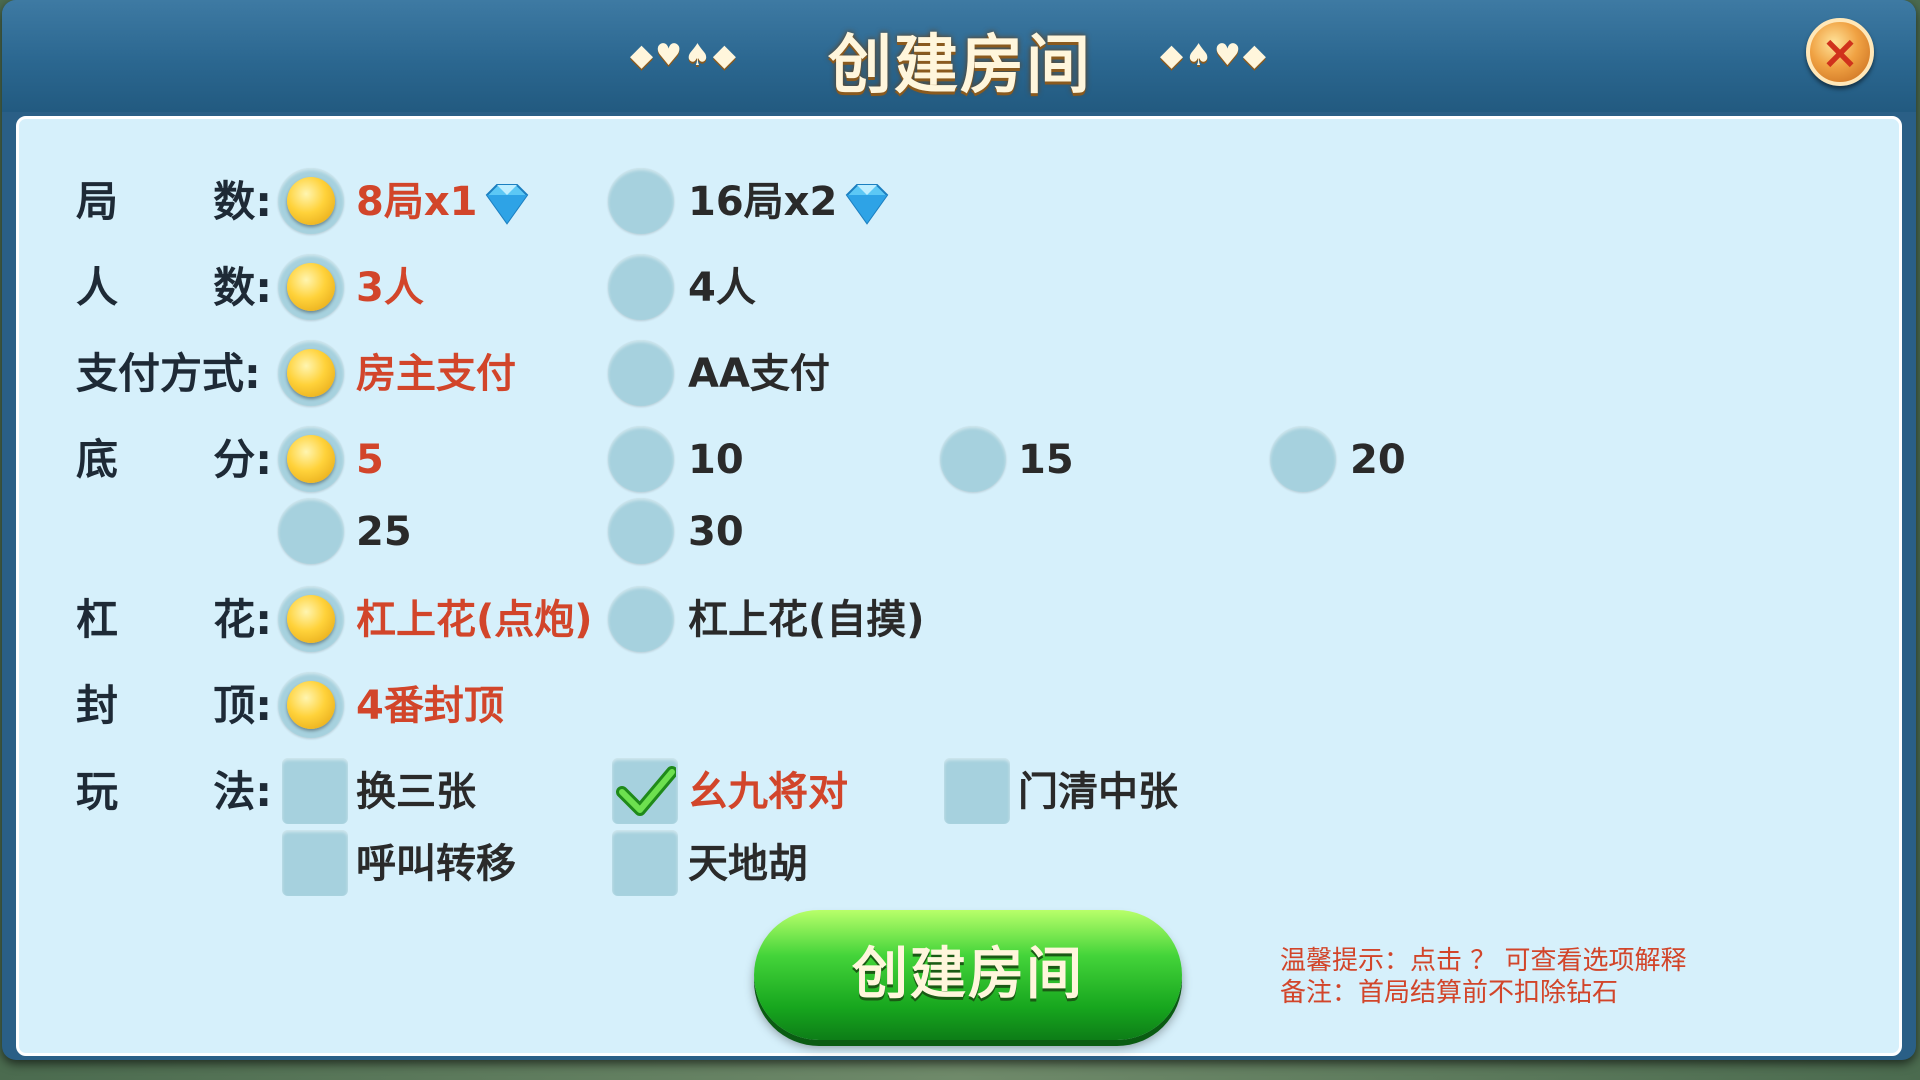  I want to click on option-cap-4: 4番封顶, so click(430, 706).